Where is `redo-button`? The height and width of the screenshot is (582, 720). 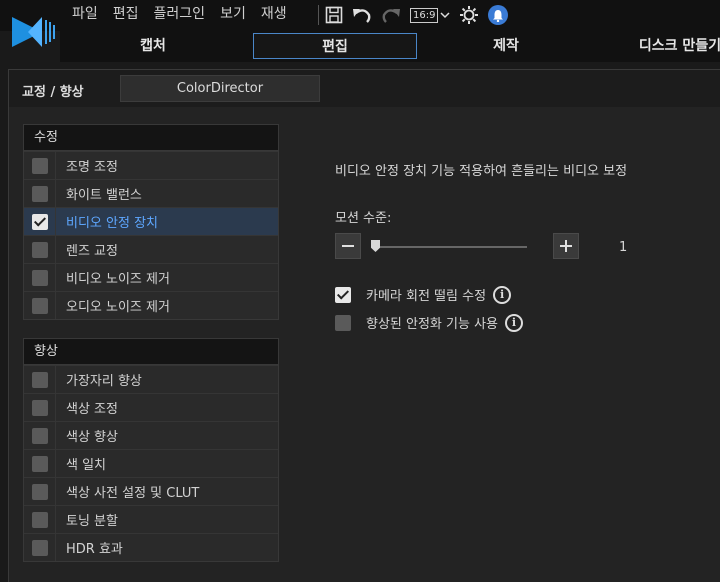
redo-button is located at coordinates (391, 15).